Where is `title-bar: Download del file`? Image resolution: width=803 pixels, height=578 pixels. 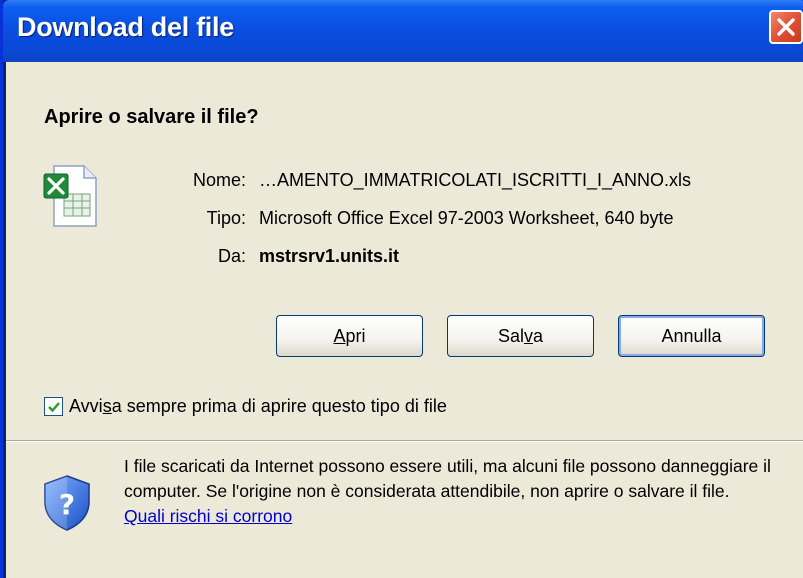
title-bar: Download del file is located at coordinates (403, 31).